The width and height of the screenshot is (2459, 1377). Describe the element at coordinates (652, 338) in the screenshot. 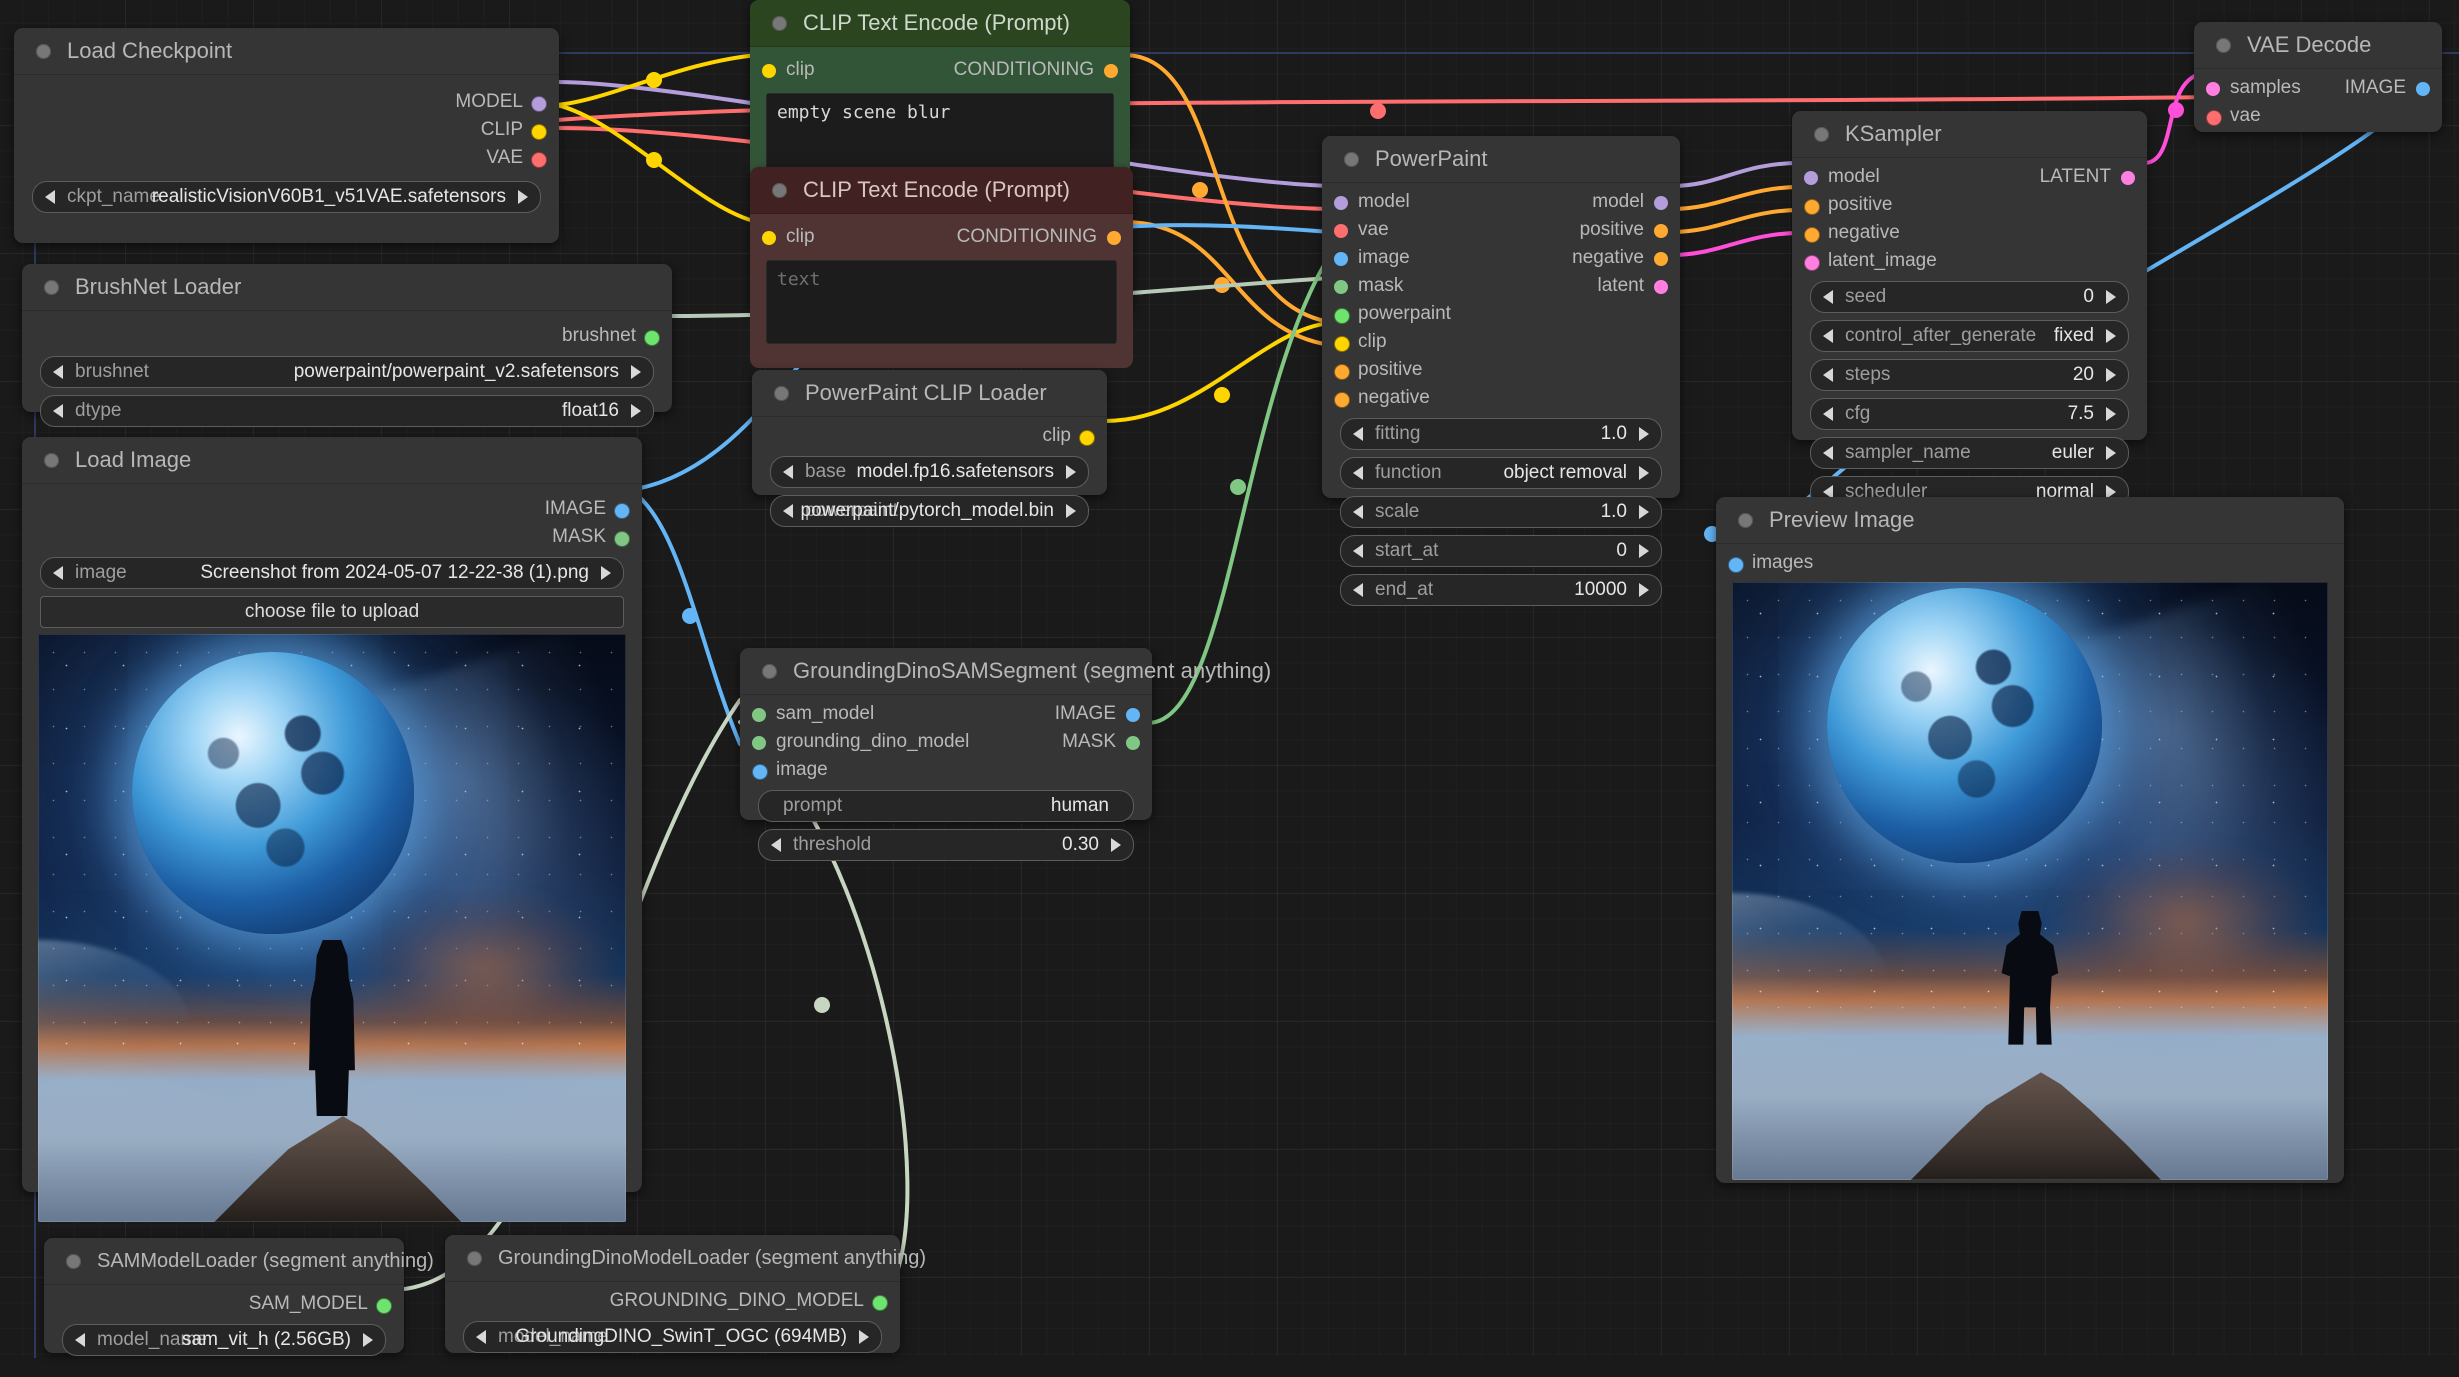

I see `slot-pin-brushnet` at that location.